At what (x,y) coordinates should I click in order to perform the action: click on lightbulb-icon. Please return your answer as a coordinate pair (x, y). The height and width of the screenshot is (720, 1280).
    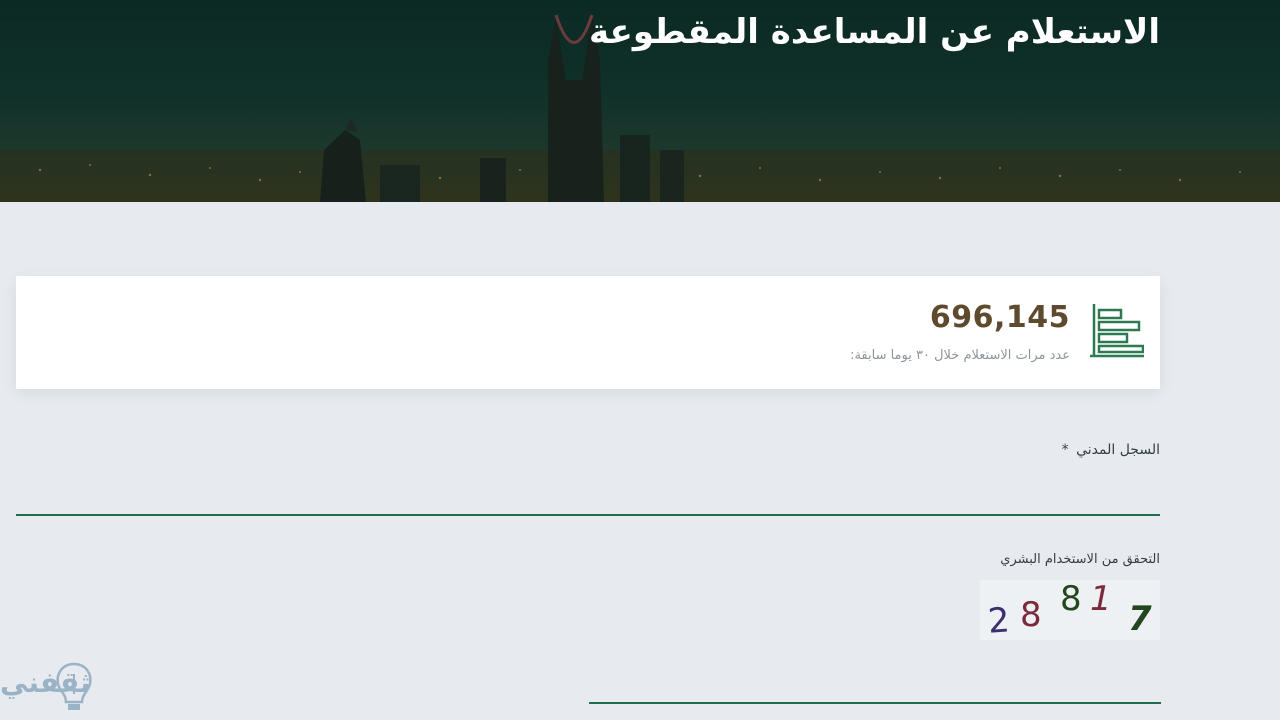
    Looking at the image, I should click on (74, 686).